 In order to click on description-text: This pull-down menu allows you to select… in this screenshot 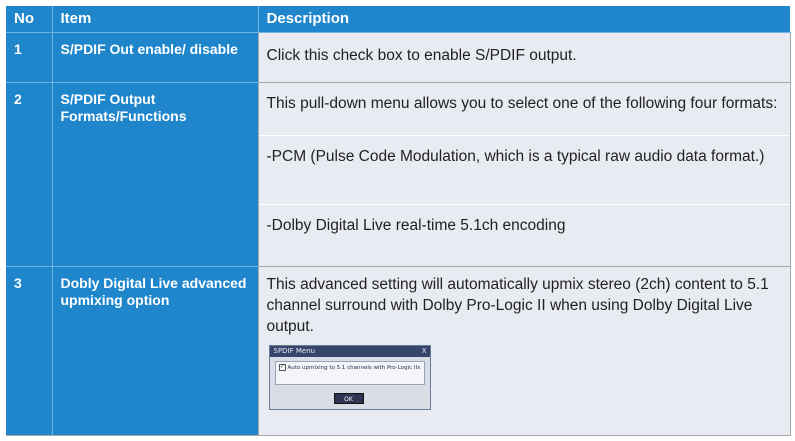, I will do `click(524, 109)`.